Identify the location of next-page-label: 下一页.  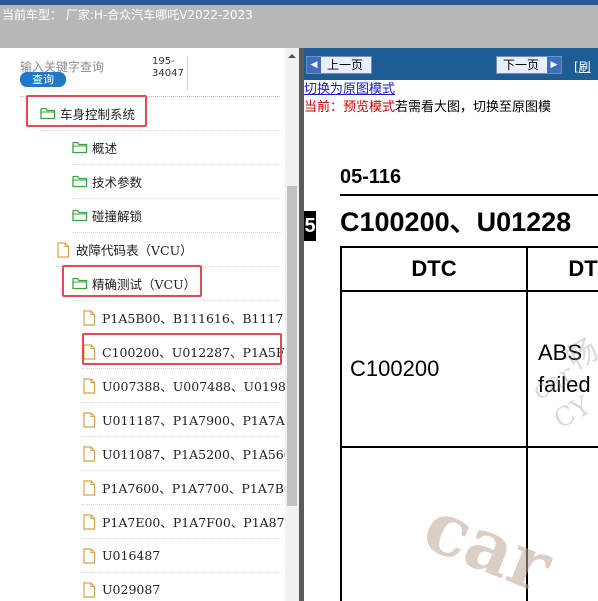
(521, 65).